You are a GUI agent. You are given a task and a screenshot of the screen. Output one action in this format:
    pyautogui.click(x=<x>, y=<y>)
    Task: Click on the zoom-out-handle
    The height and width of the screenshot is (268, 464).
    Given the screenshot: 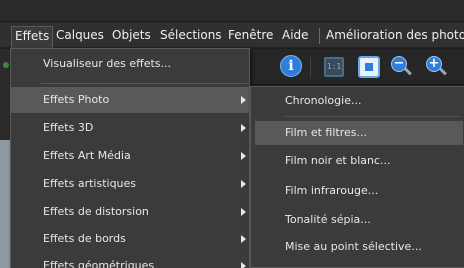 What is the action you would take?
    pyautogui.click(x=408, y=71)
    